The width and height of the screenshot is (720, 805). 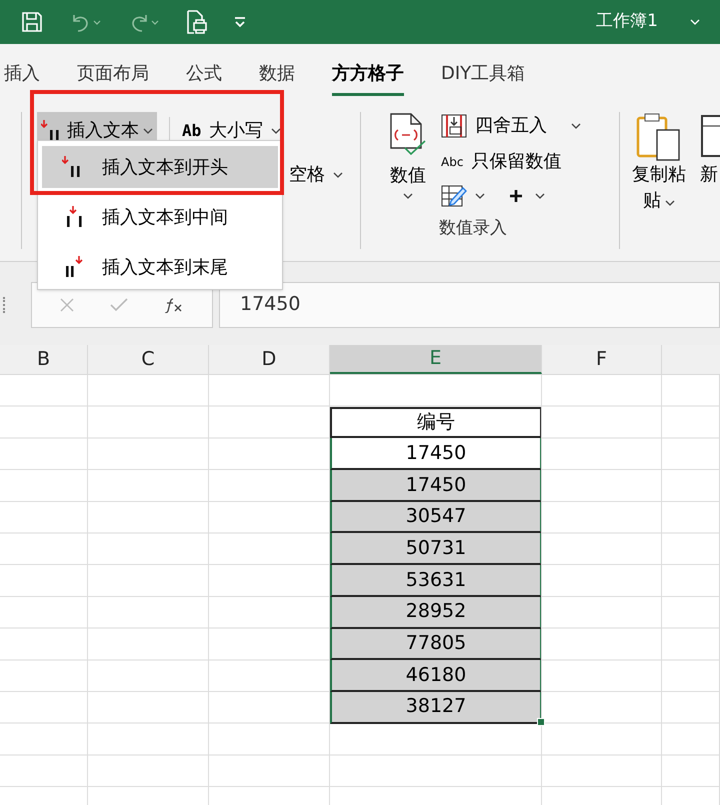 I want to click on table-round-icon, so click(x=454, y=126).